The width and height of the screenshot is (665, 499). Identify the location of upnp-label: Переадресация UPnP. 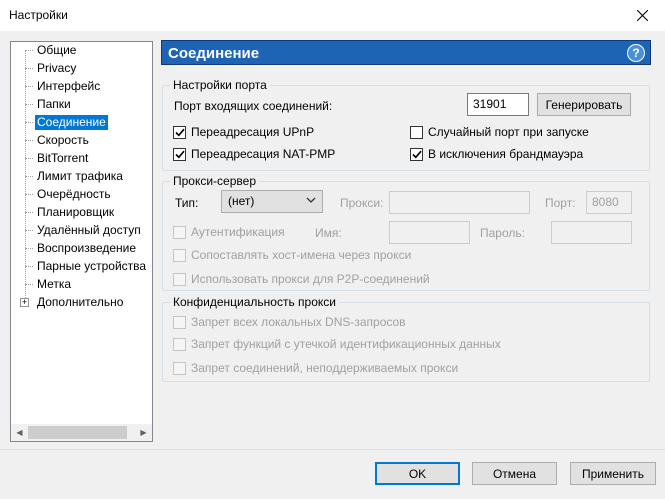
(253, 132).